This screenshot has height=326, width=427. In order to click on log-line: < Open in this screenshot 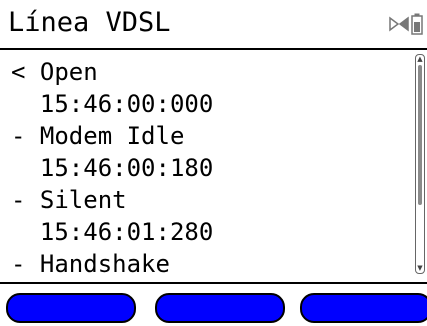, I will do `click(54, 72)`.